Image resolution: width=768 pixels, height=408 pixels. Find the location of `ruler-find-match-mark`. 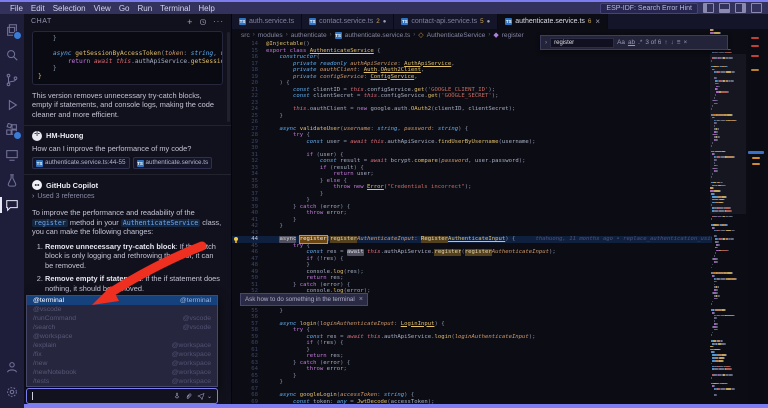

ruler-find-match-mark is located at coordinates (756, 158).